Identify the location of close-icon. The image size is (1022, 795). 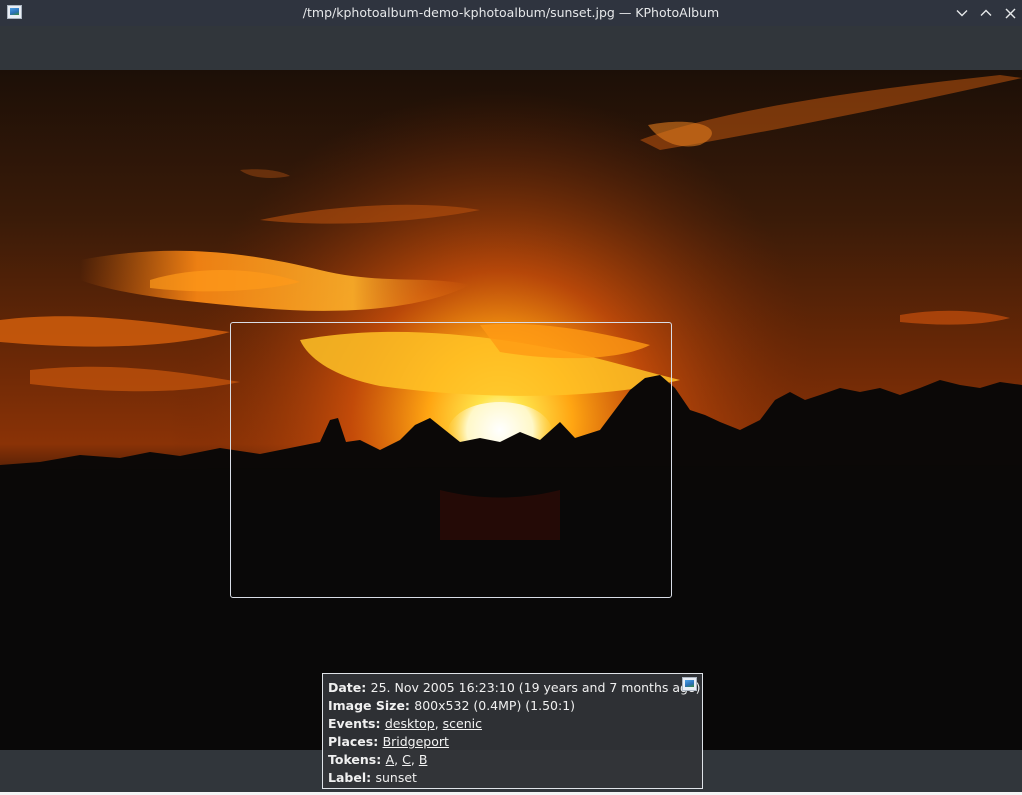
(1010, 13).